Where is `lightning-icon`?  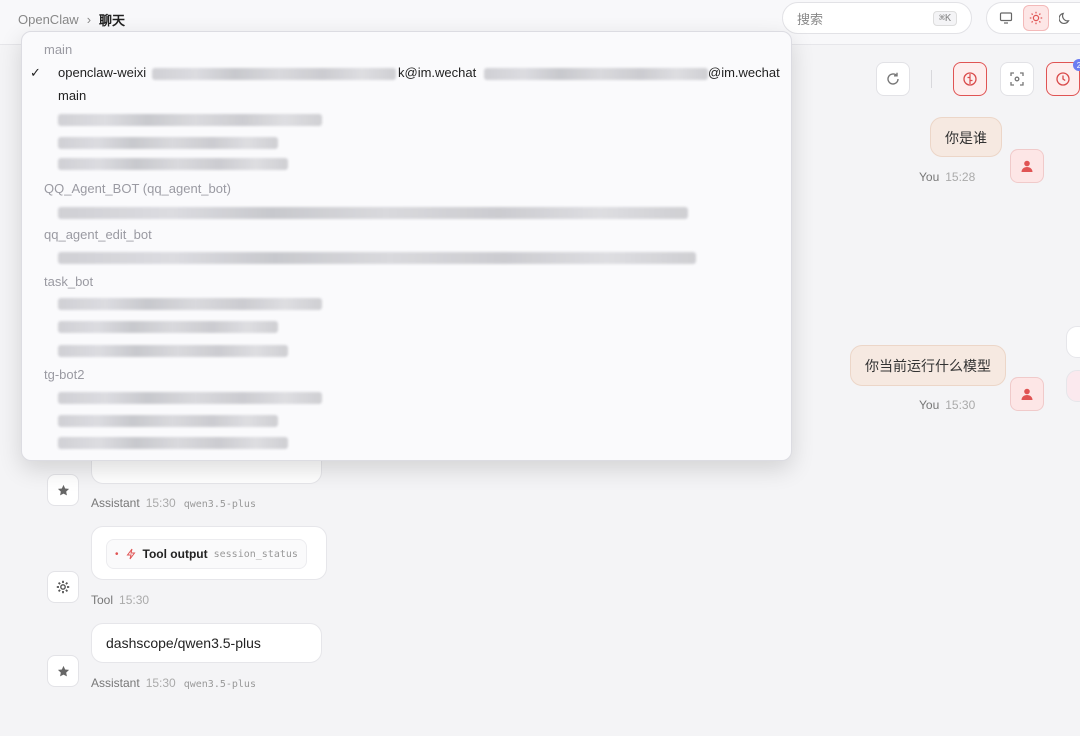 lightning-icon is located at coordinates (131, 554).